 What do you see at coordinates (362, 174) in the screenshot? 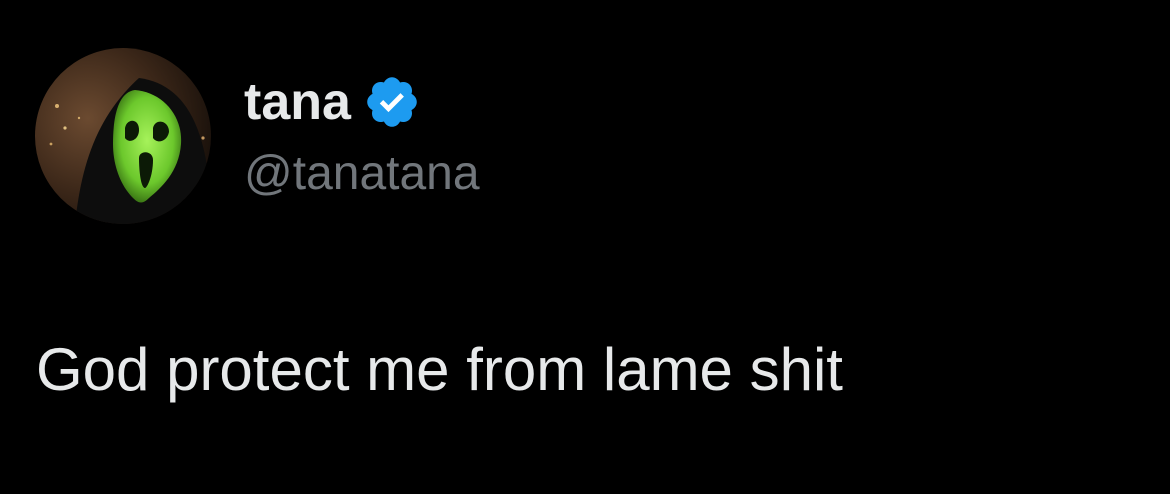
I see `user-handle: @tanatana` at bounding box center [362, 174].